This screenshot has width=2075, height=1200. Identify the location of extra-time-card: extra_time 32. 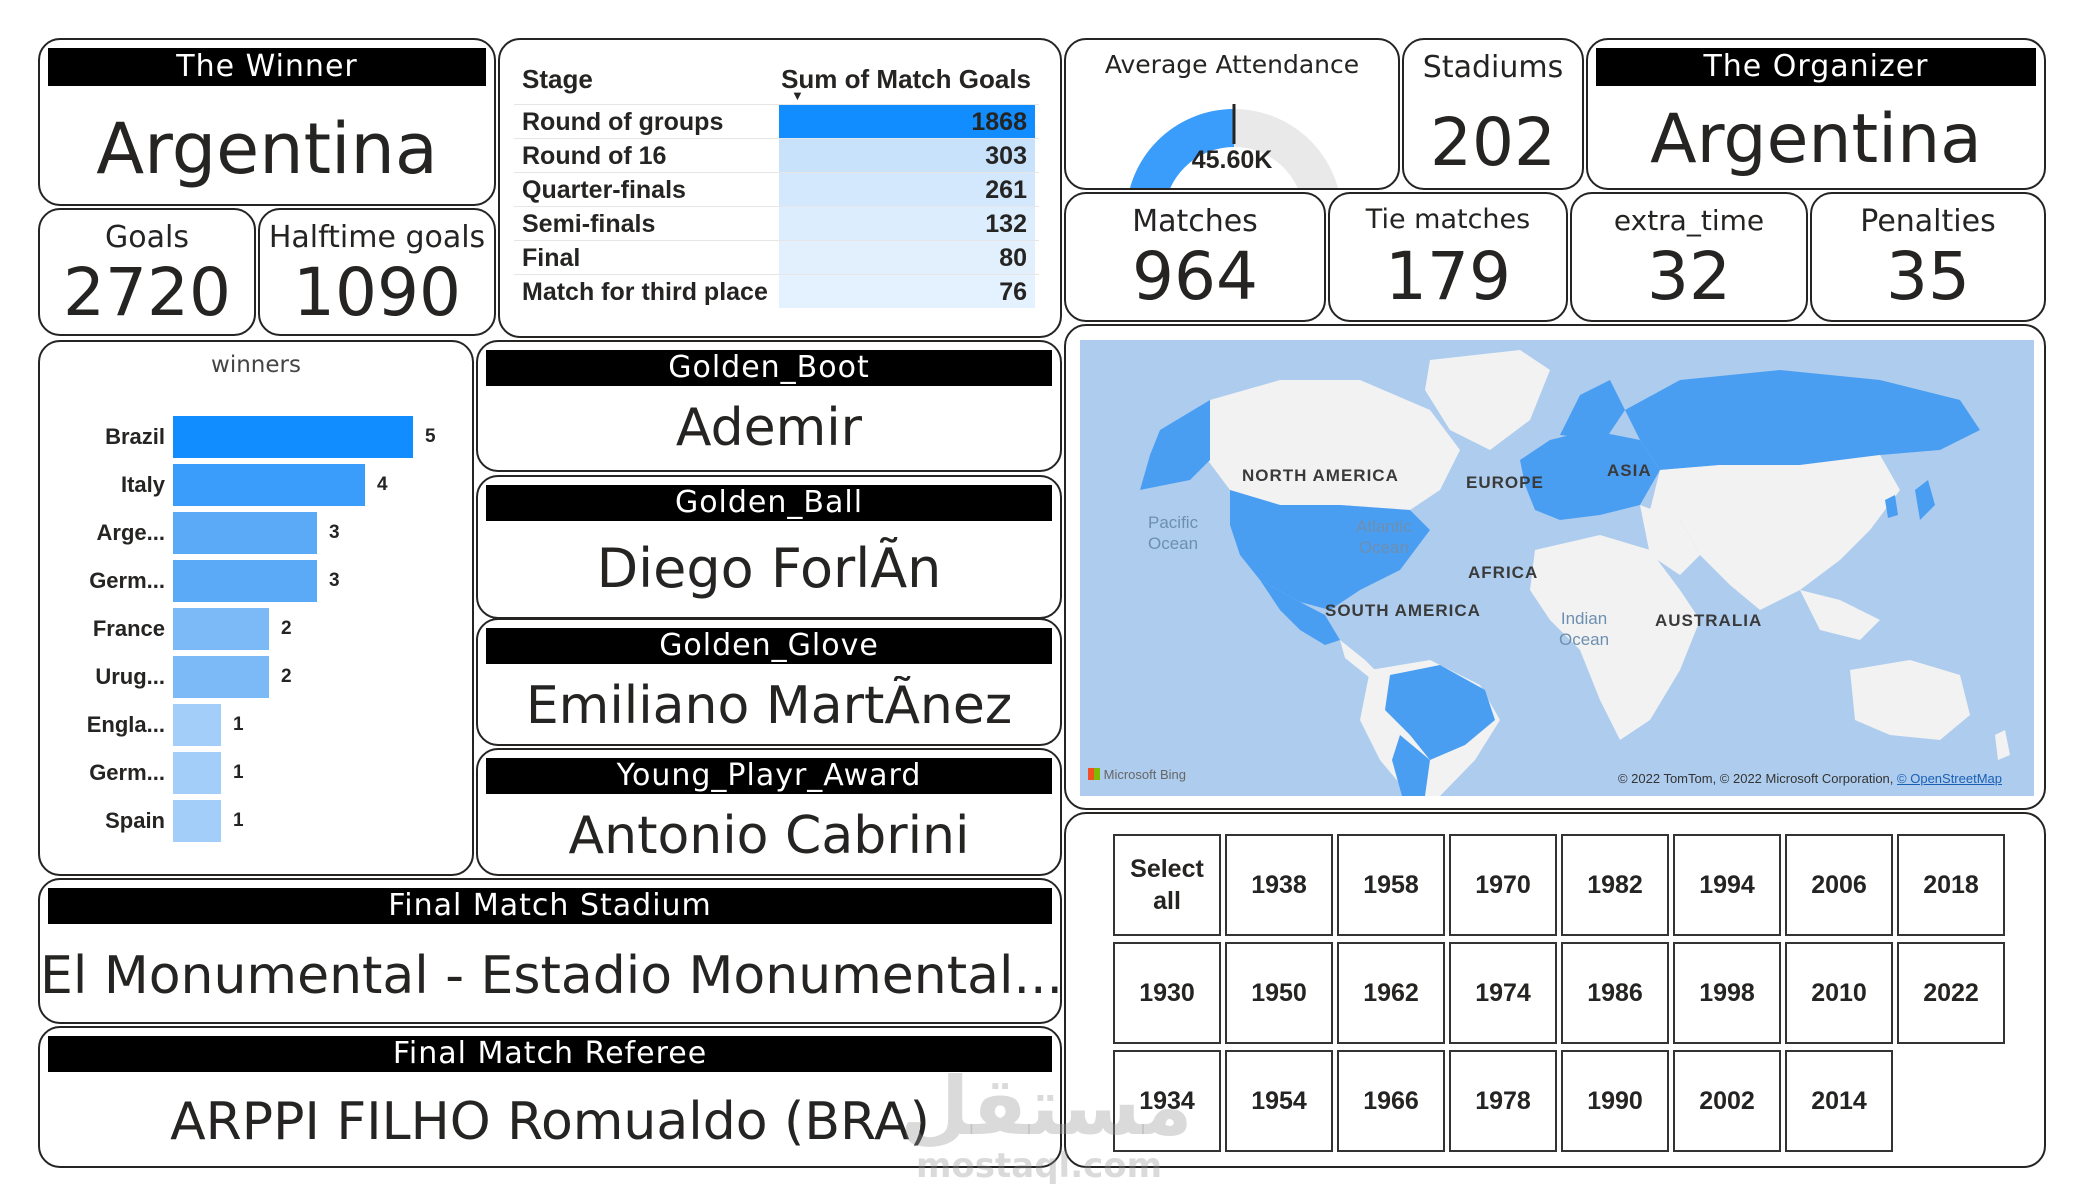
(1689, 257).